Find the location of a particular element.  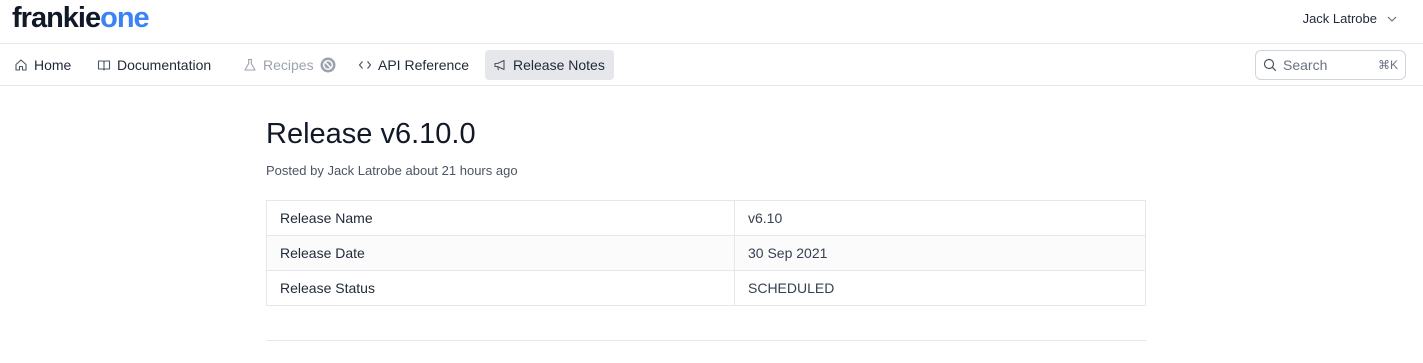

nav-api-reference: API Reference is located at coordinates (413, 65).